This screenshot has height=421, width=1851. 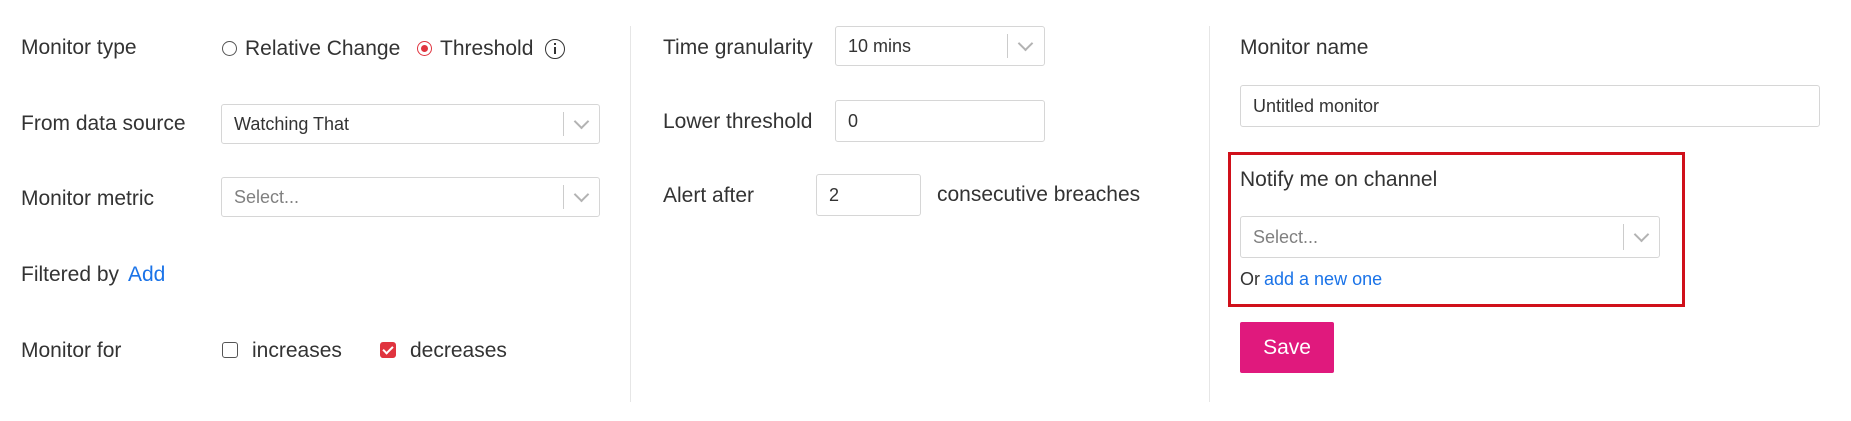 I want to click on add-filter-link: Add, so click(x=146, y=275).